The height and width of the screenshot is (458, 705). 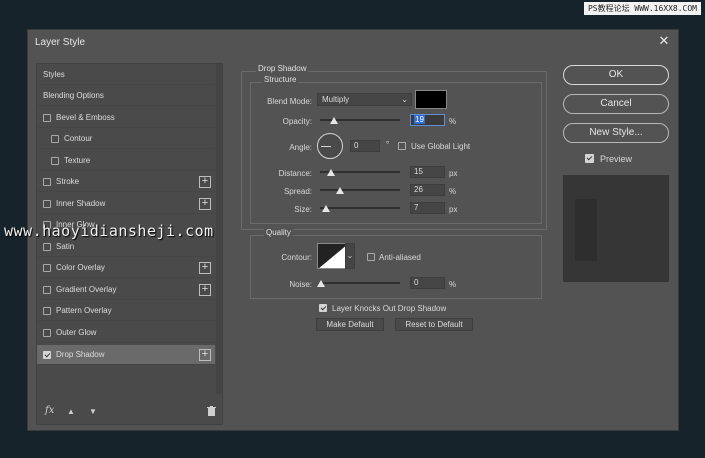 What do you see at coordinates (76, 332) in the screenshot?
I see `style-list-item-label: Outer Glow` at bounding box center [76, 332].